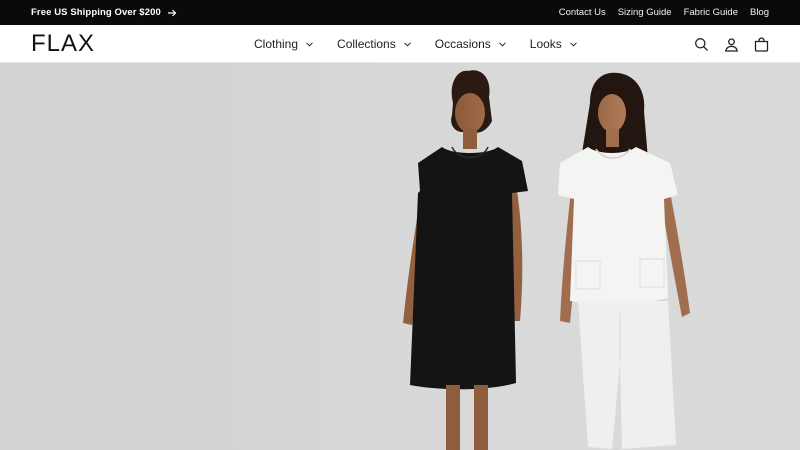 Image resolution: width=800 pixels, height=450 pixels. I want to click on free-shipping-link: Free US Shipping Over $200, so click(104, 12).